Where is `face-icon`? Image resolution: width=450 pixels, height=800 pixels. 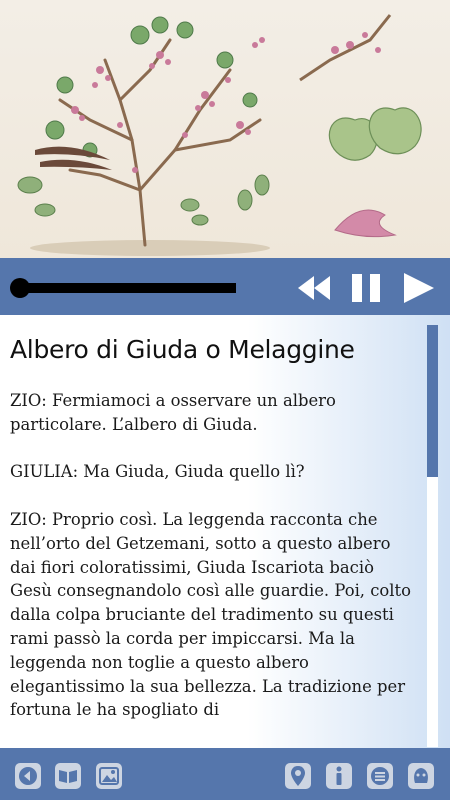
face-icon is located at coordinates (421, 776).